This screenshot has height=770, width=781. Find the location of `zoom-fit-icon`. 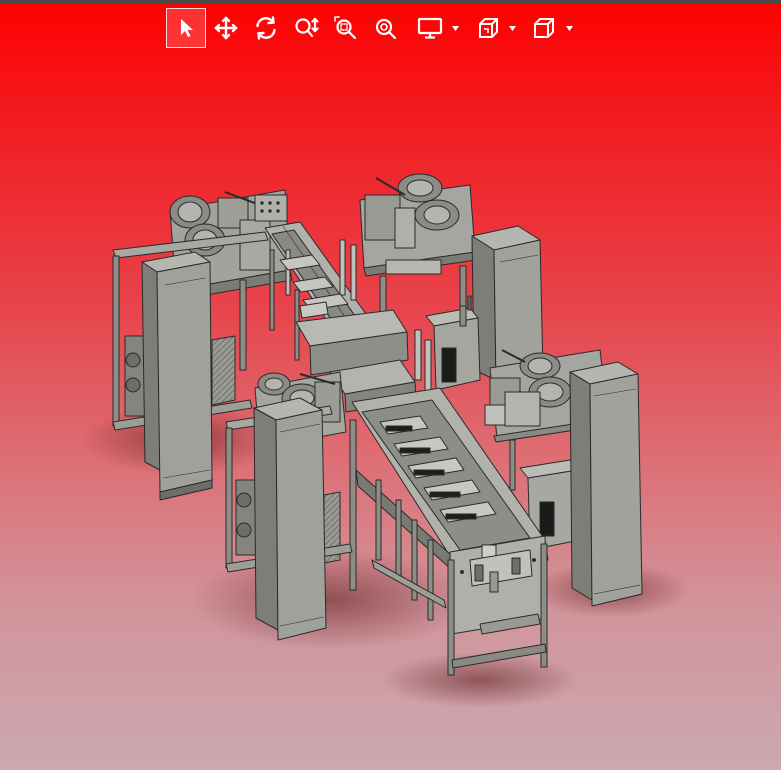

zoom-fit-icon is located at coordinates (386, 29).